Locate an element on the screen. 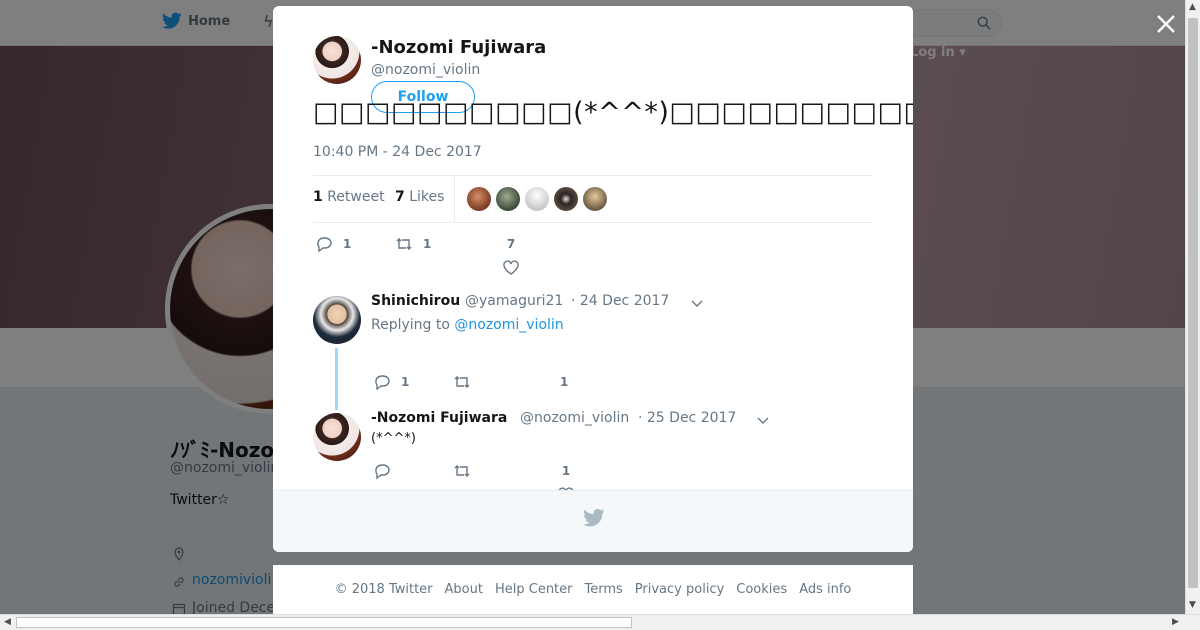  footer-link-help-center: Help Center is located at coordinates (534, 589).